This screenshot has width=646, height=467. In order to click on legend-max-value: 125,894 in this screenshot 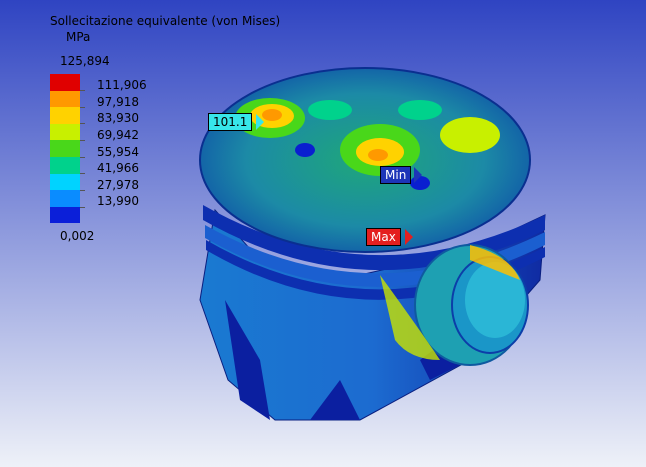, I will do `click(85, 61)`.